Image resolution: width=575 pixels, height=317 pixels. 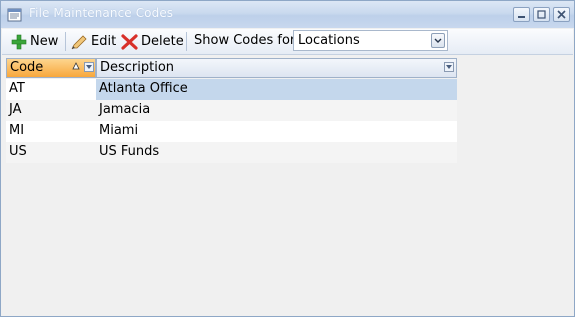 What do you see at coordinates (129, 41) in the screenshot?
I see `delete-x-icon` at bounding box center [129, 41].